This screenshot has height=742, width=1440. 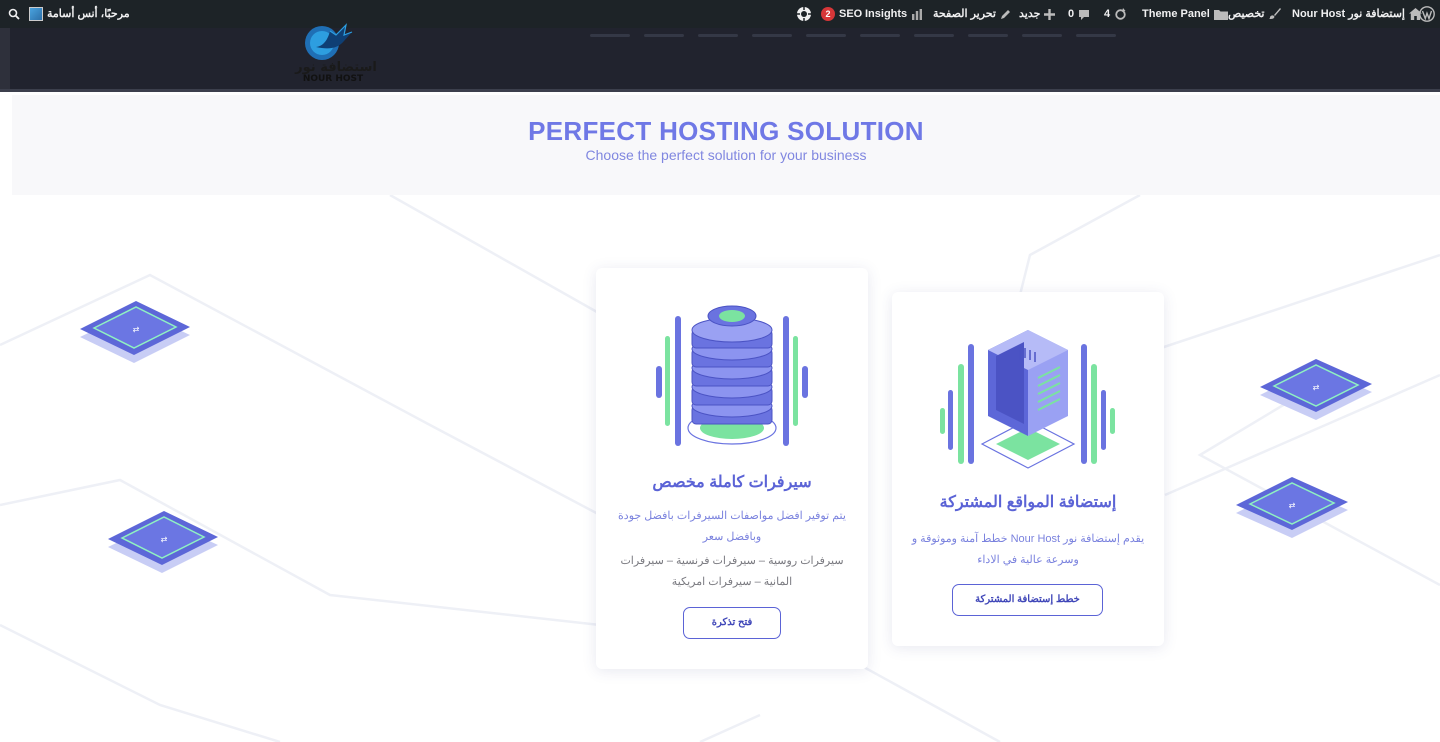 I want to click on updates-menu: 4, so click(x=1115, y=14).